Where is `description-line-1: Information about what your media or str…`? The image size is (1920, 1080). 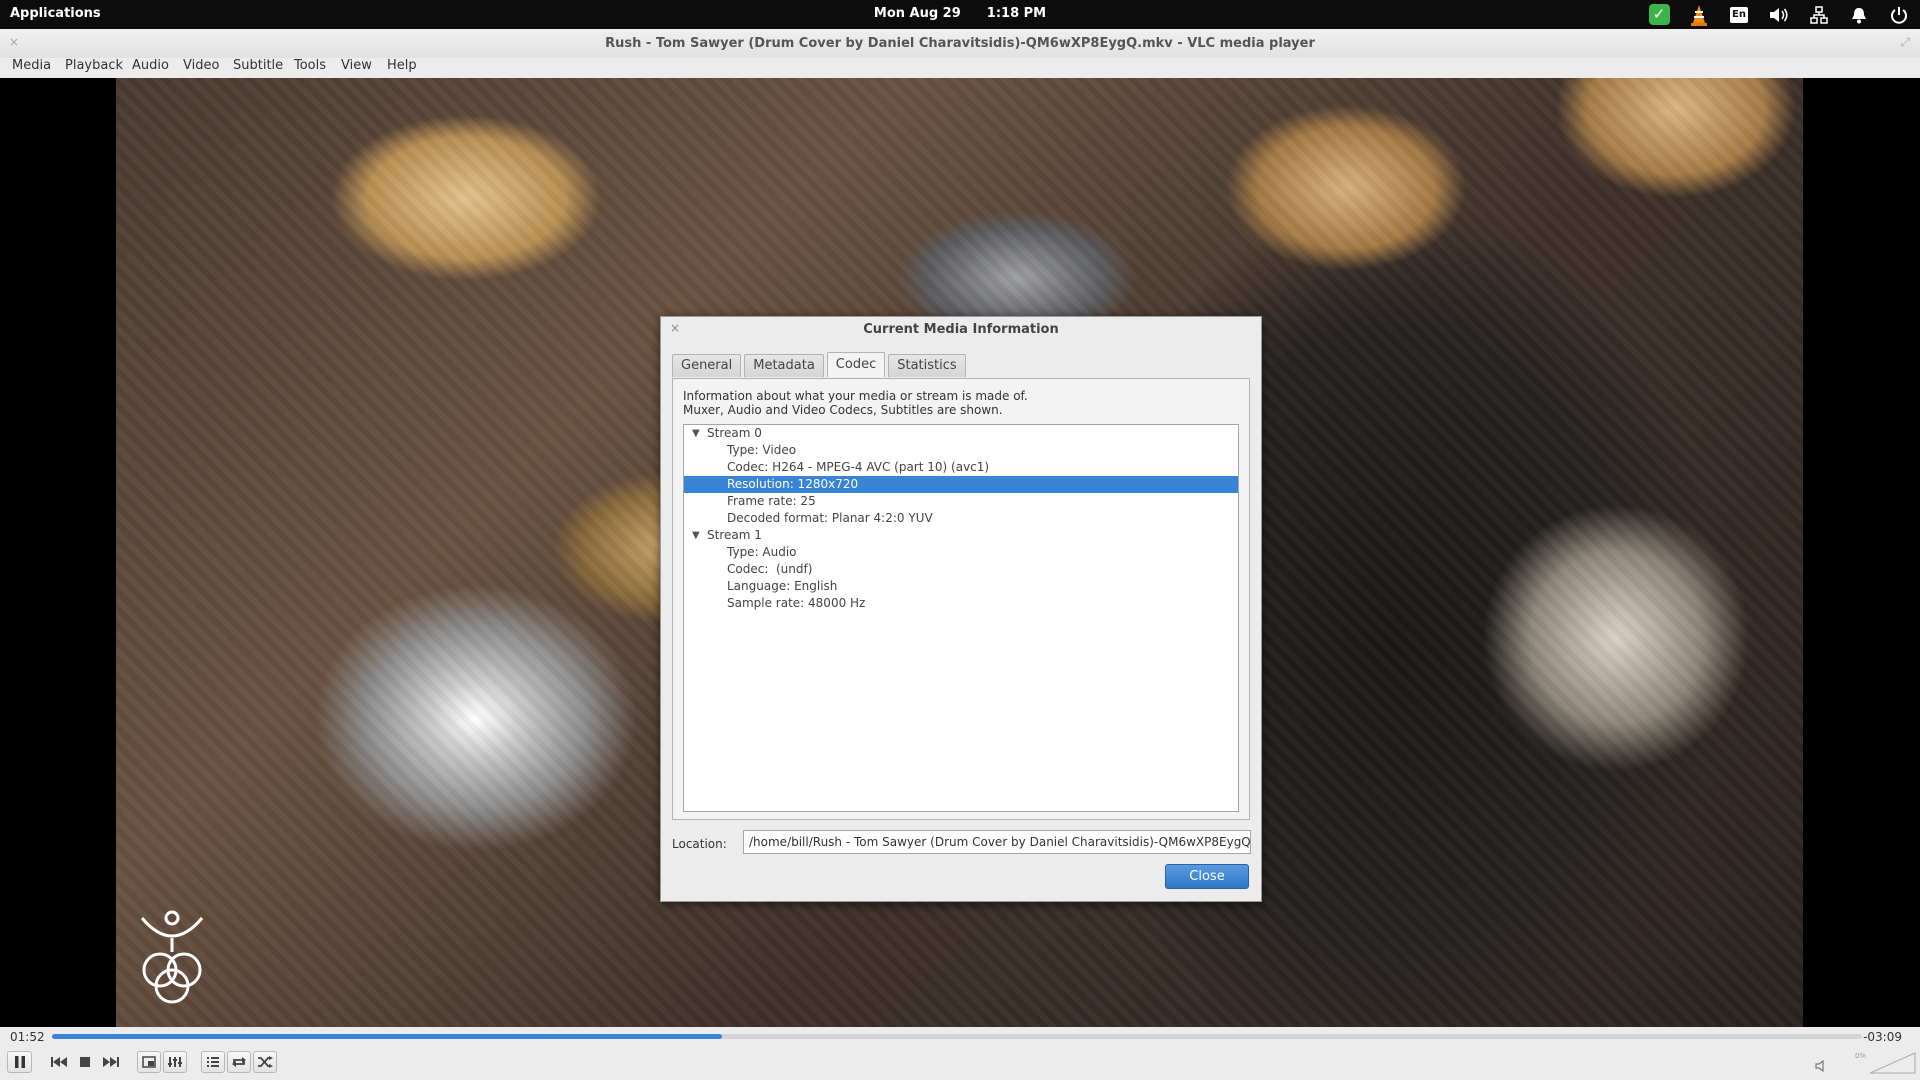 description-line-1: Information about what your media or str… is located at coordinates (855, 396).